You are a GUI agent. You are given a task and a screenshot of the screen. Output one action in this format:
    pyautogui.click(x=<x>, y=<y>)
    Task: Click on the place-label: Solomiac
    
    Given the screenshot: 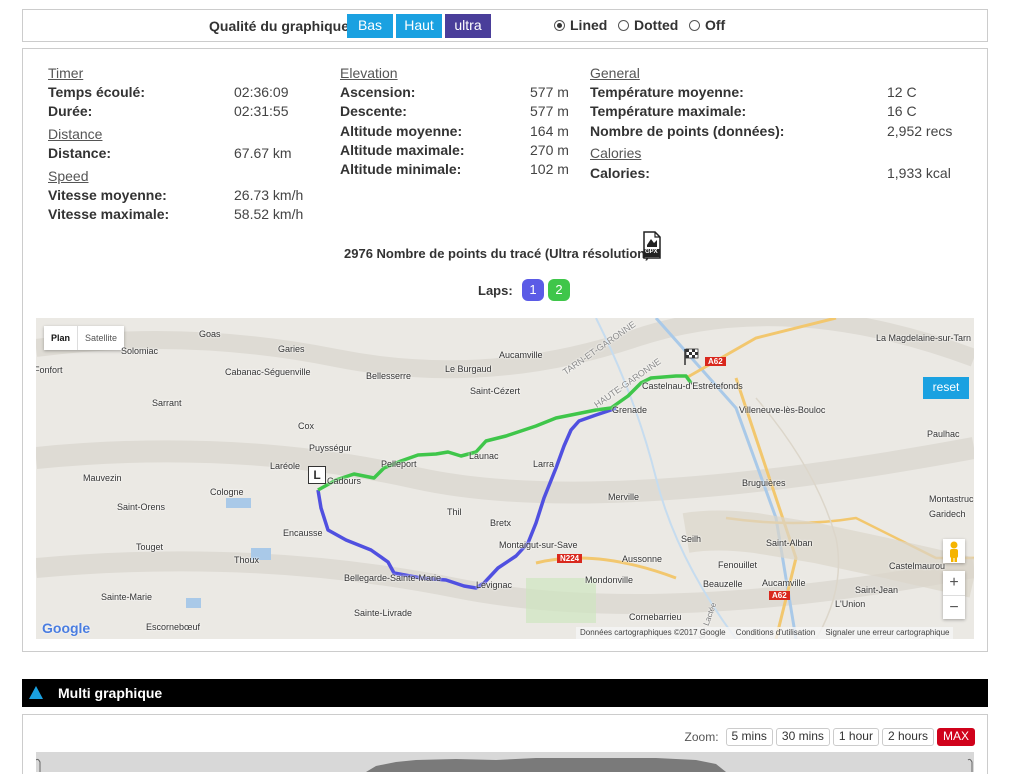 What is the action you would take?
    pyautogui.click(x=140, y=351)
    